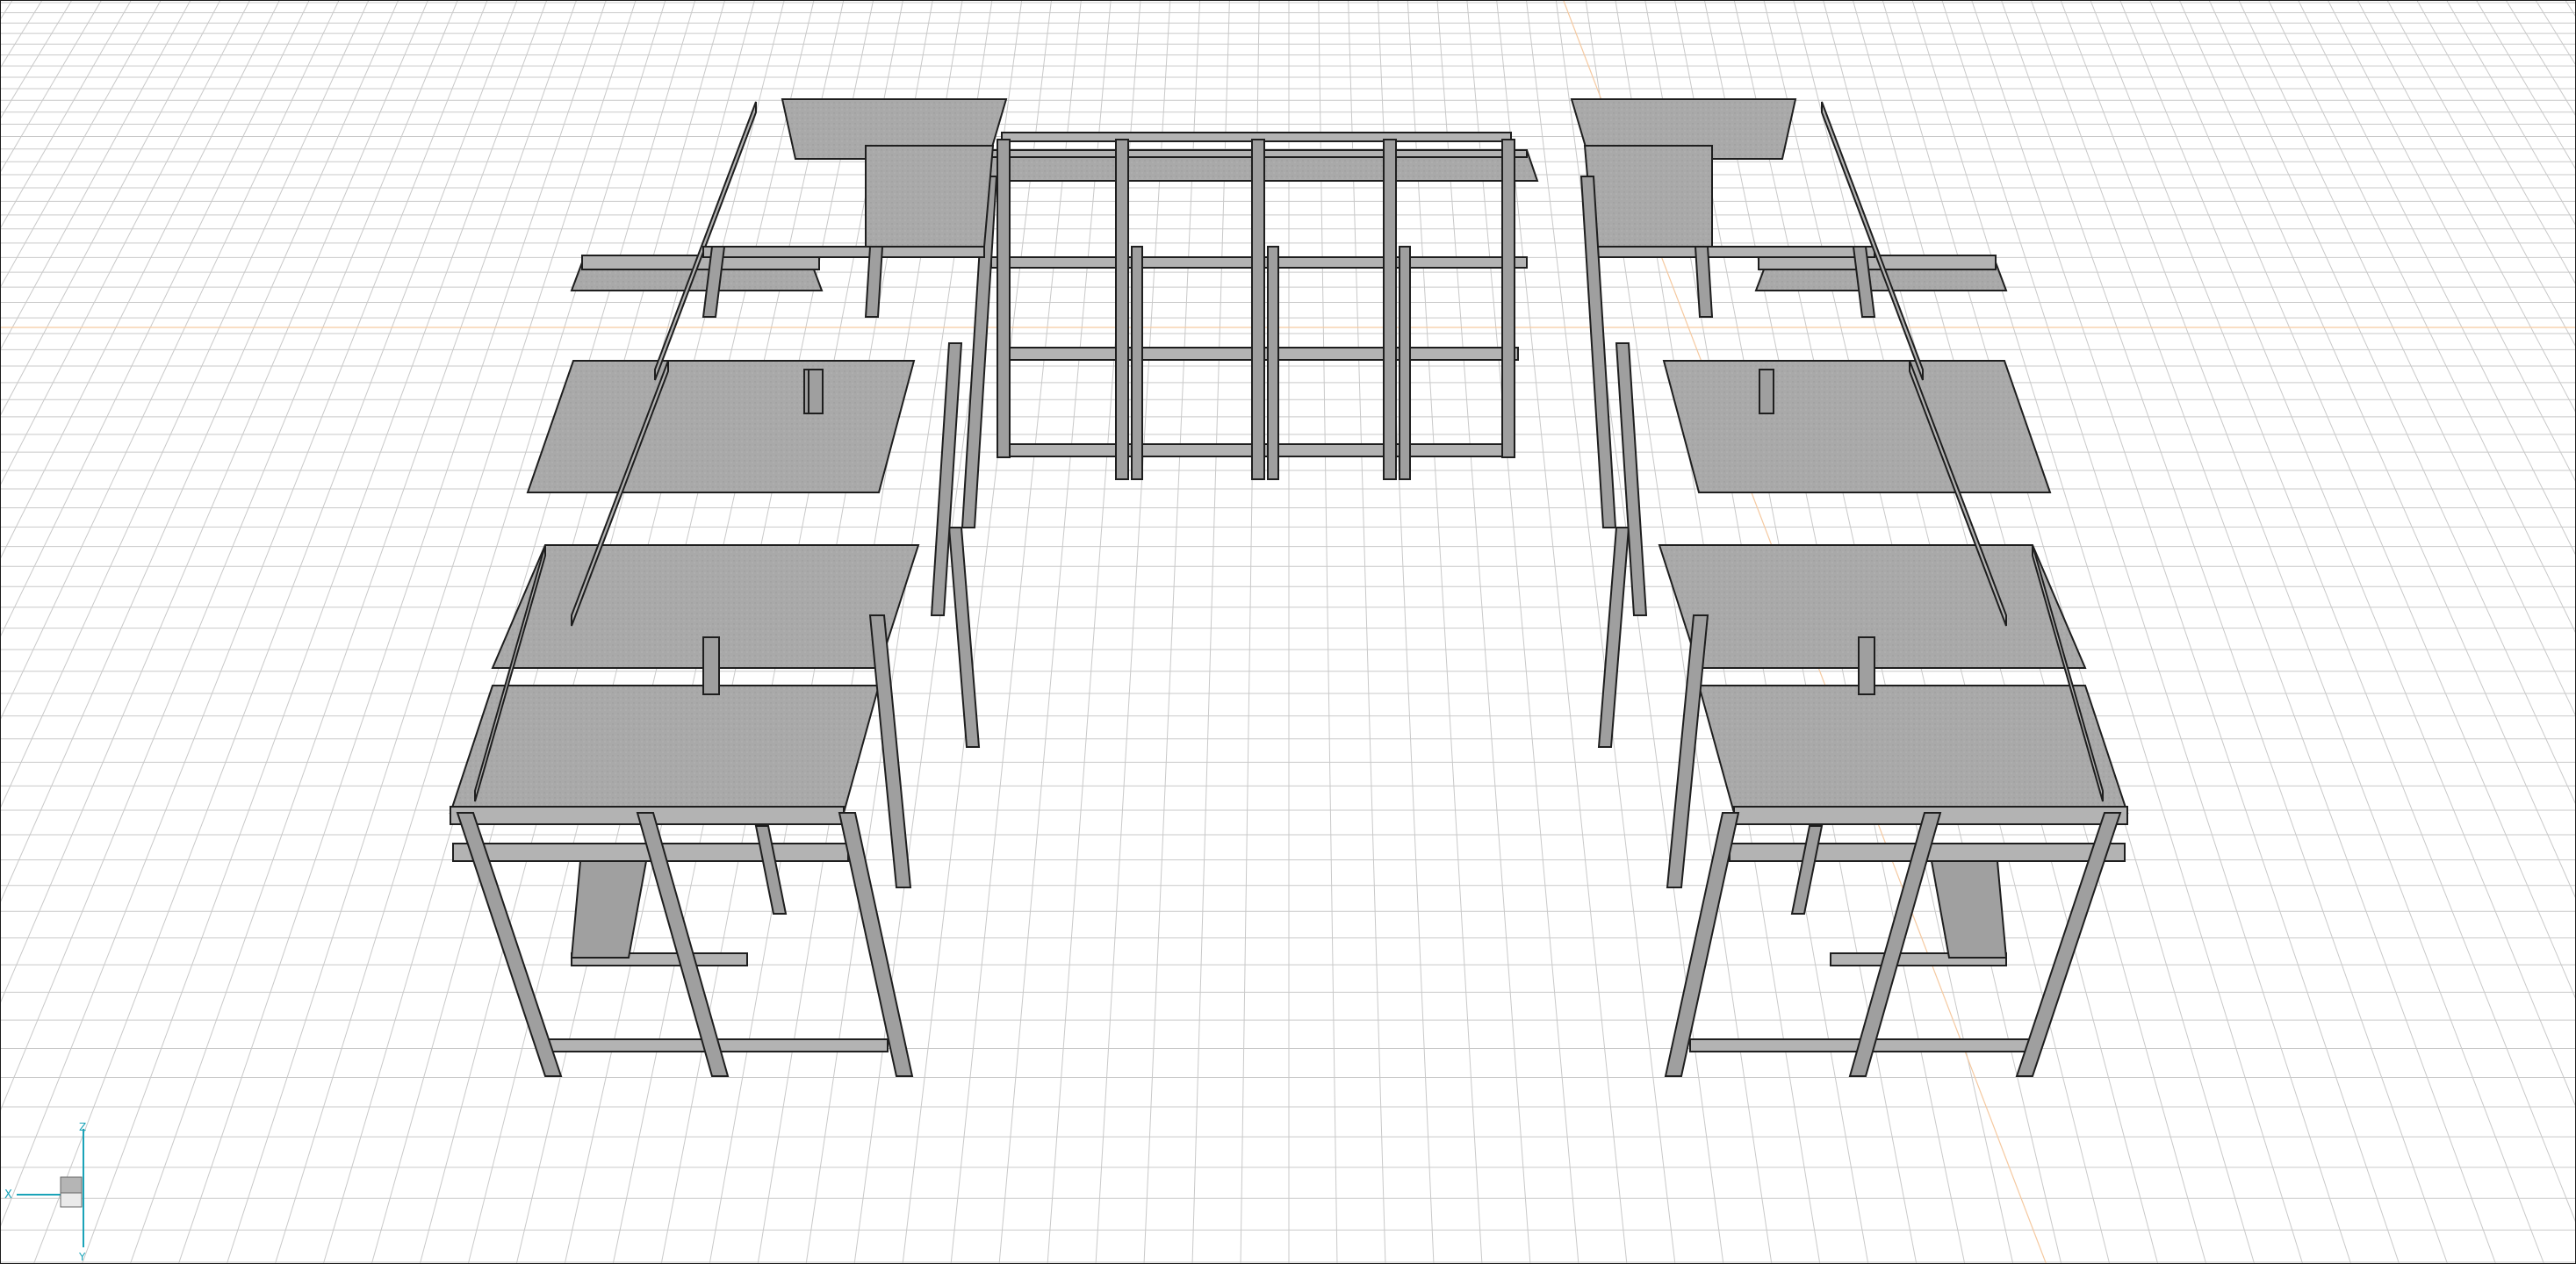 The image size is (2576, 1264). What do you see at coordinates (71, 1185) in the screenshot?
I see `view-cube-icon` at bounding box center [71, 1185].